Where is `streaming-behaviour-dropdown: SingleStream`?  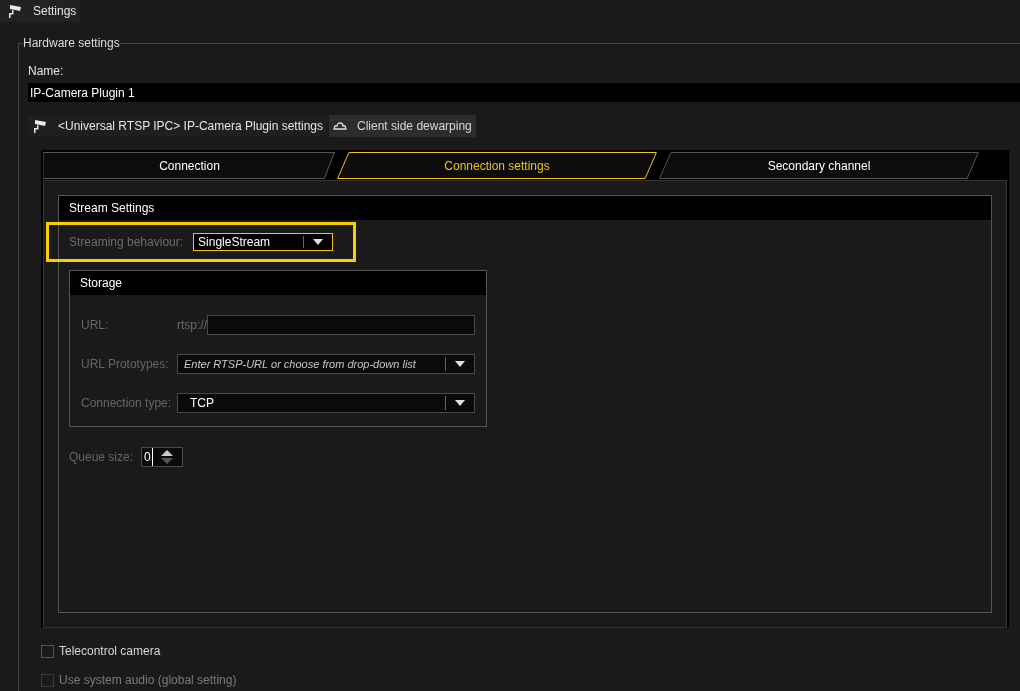 streaming-behaviour-dropdown: SingleStream is located at coordinates (263, 242).